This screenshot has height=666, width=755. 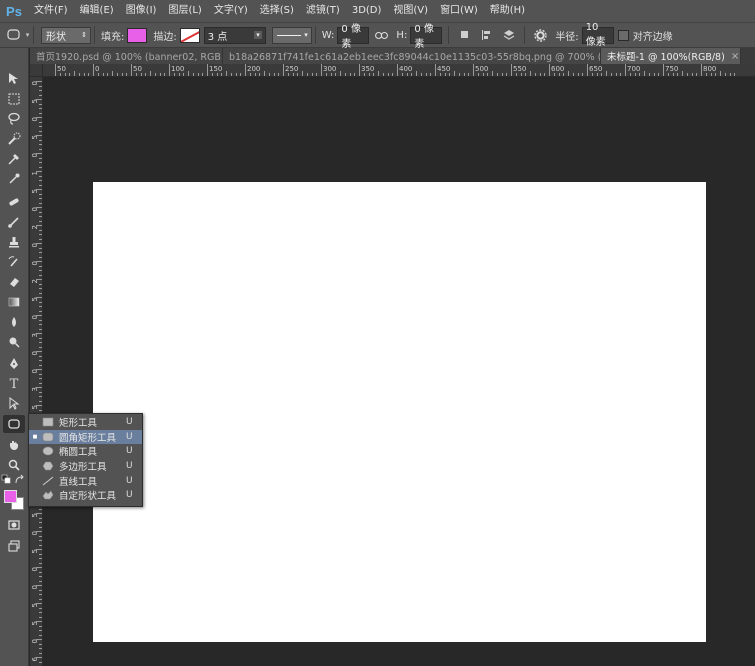 What do you see at coordinates (66, 35) in the screenshot?
I see `mode-dropdown: 形状 ⇕` at bounding box center [66, 35].